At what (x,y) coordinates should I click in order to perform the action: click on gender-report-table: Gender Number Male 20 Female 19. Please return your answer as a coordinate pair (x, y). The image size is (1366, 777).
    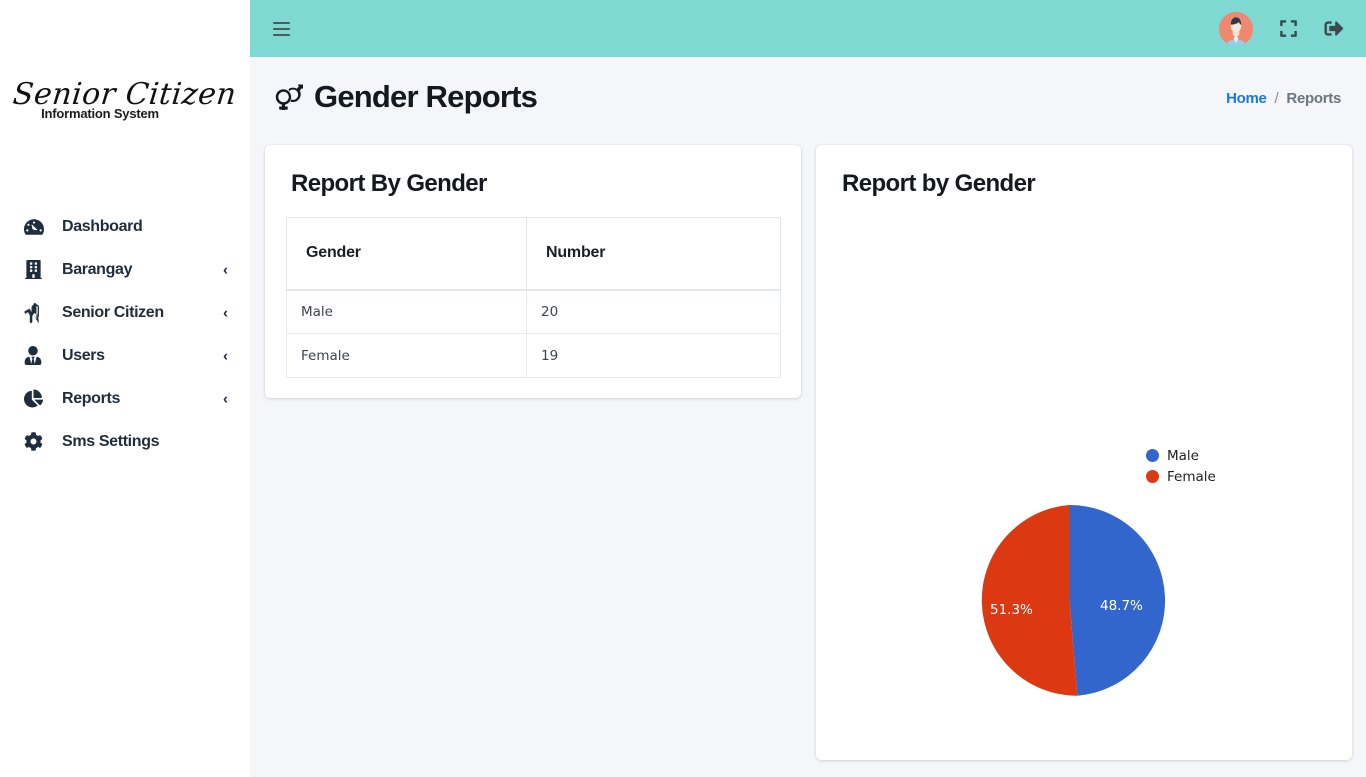
    Looking at the image, I should click on (533, 297).